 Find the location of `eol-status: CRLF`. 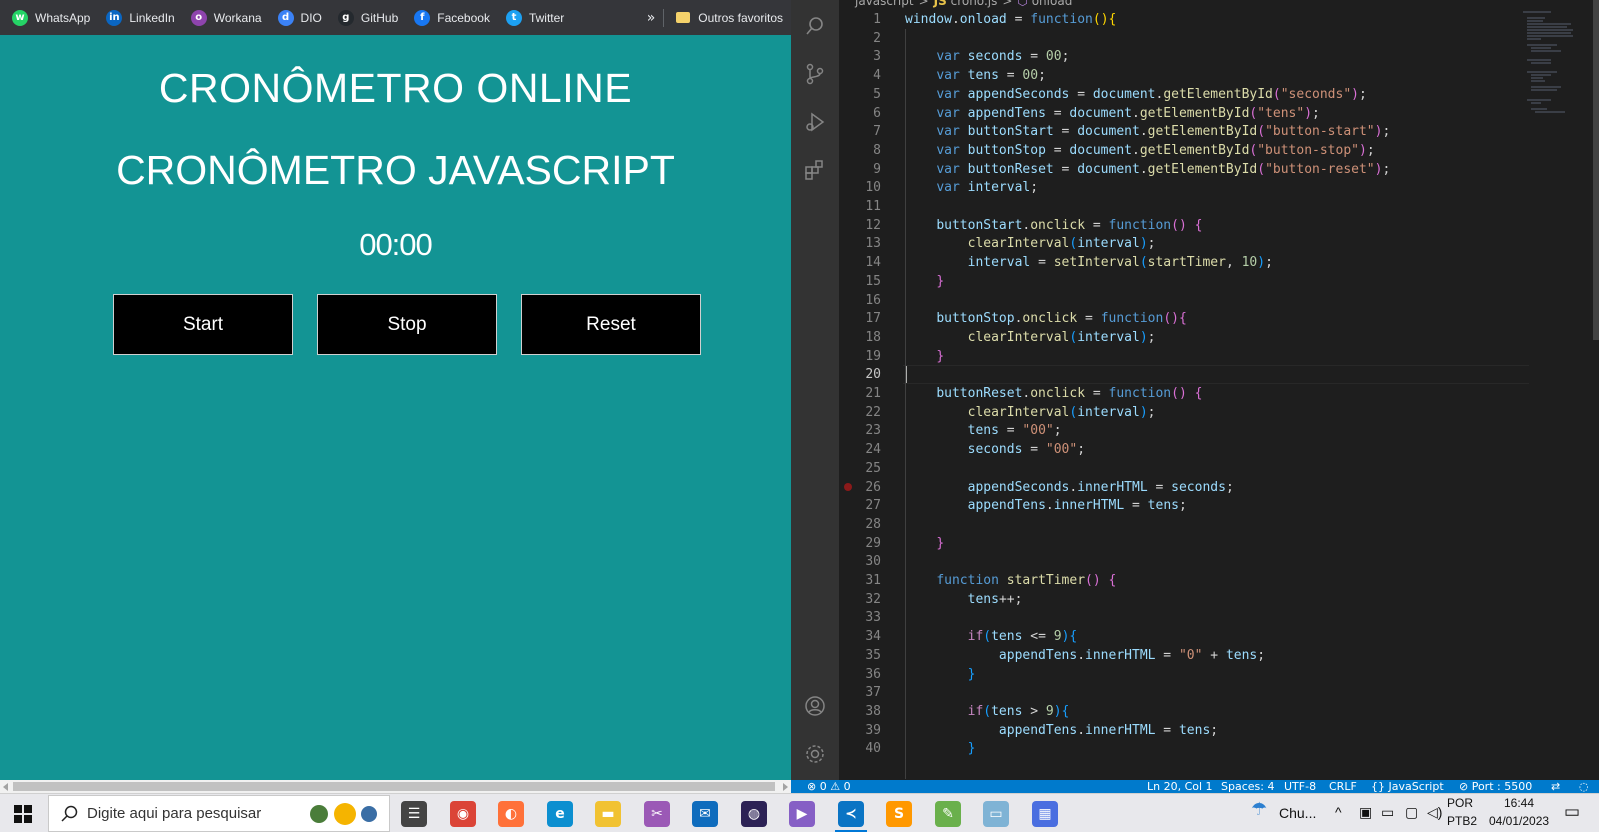

eol-status: CRLF is located at coordinates (1343, 786).